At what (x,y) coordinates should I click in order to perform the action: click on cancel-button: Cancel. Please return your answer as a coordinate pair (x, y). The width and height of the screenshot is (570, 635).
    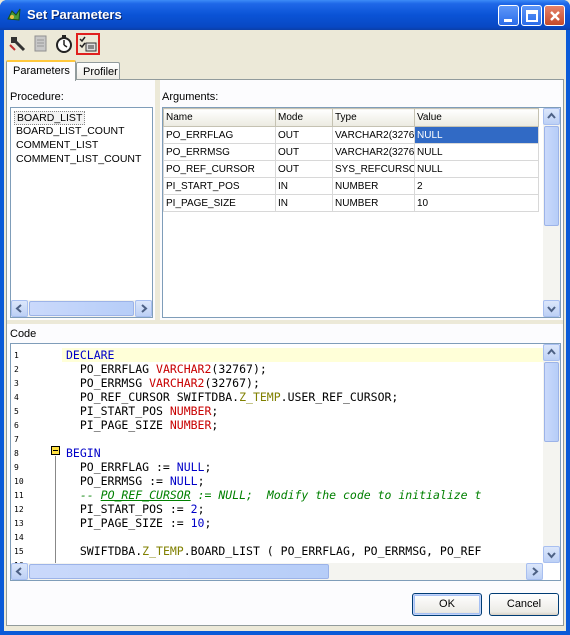
    Looking at the image, I should click on (524, 604).